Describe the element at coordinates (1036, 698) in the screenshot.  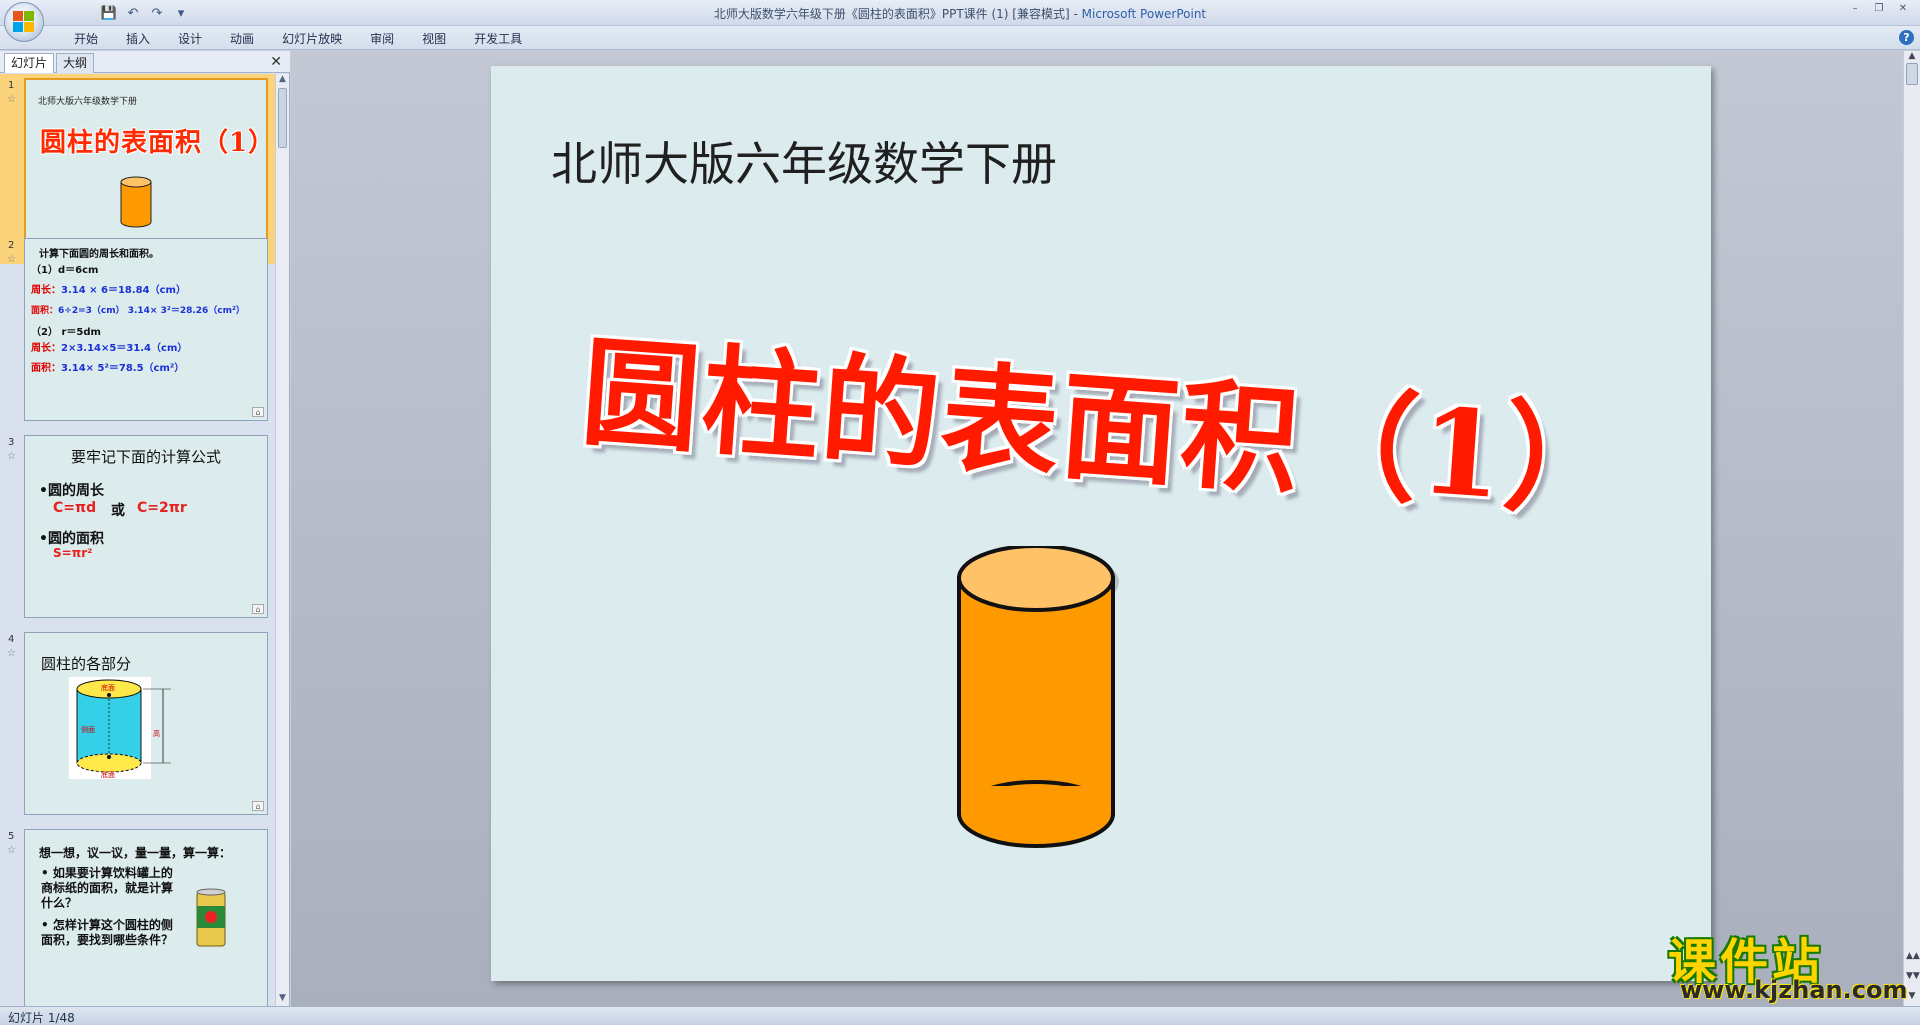
I see `cylinder-shape` at that location.